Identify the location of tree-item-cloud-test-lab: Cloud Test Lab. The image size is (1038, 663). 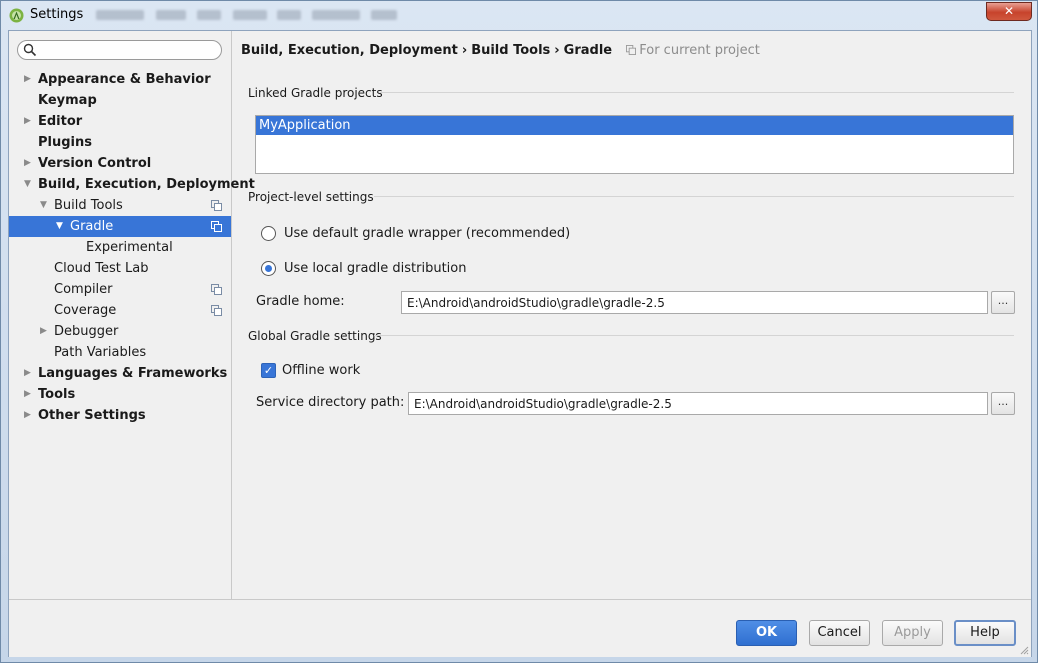
(120, 268).